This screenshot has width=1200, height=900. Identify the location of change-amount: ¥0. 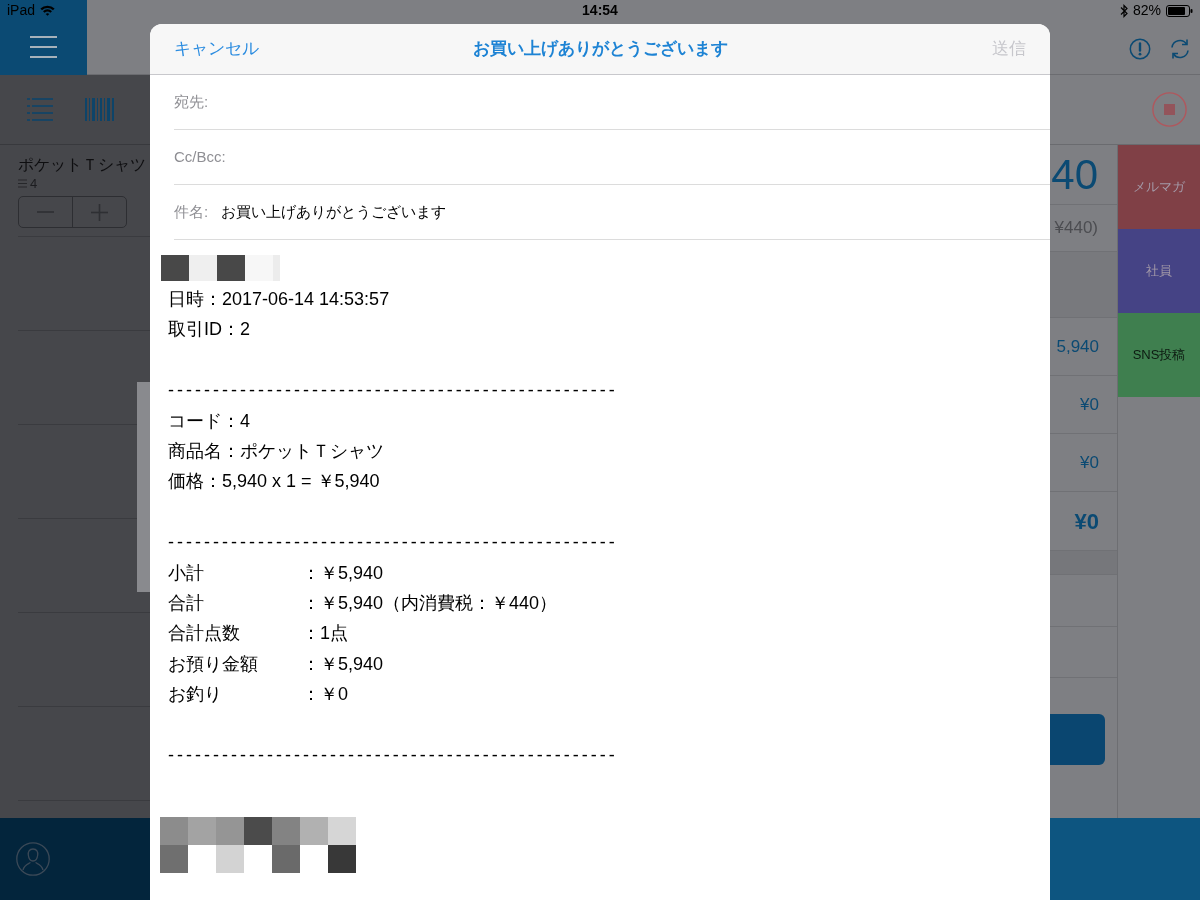
(1086, 521).